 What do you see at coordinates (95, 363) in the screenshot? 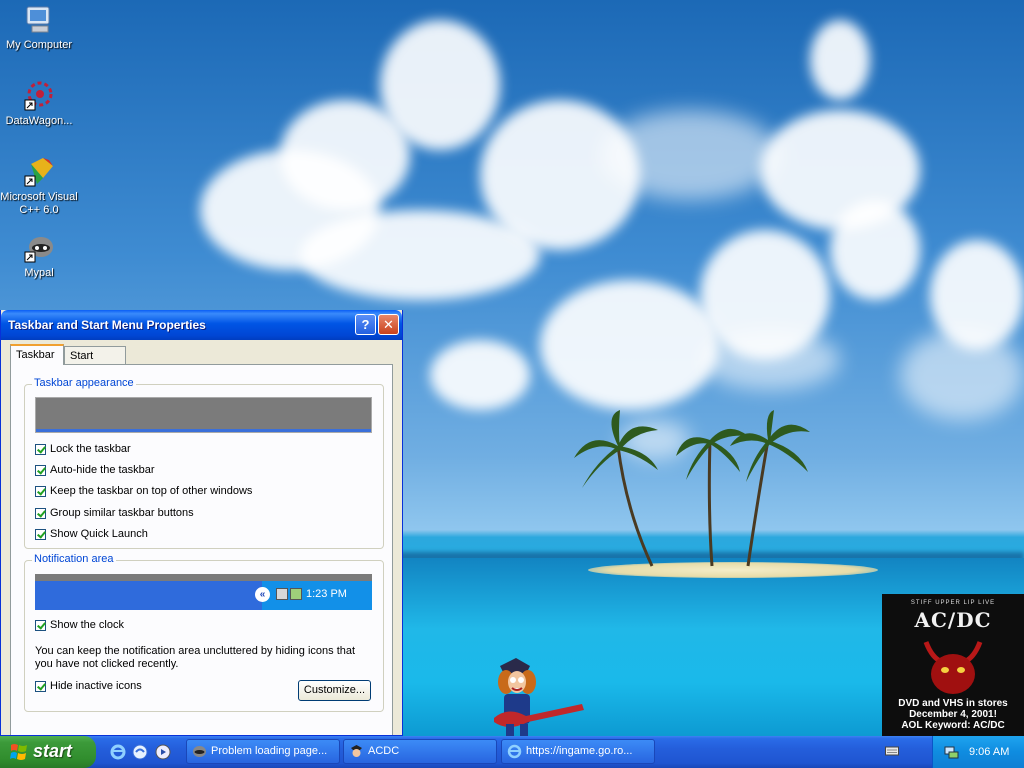
I see `tab-start-menu: Start Menu` at bounding box center [95, 363].